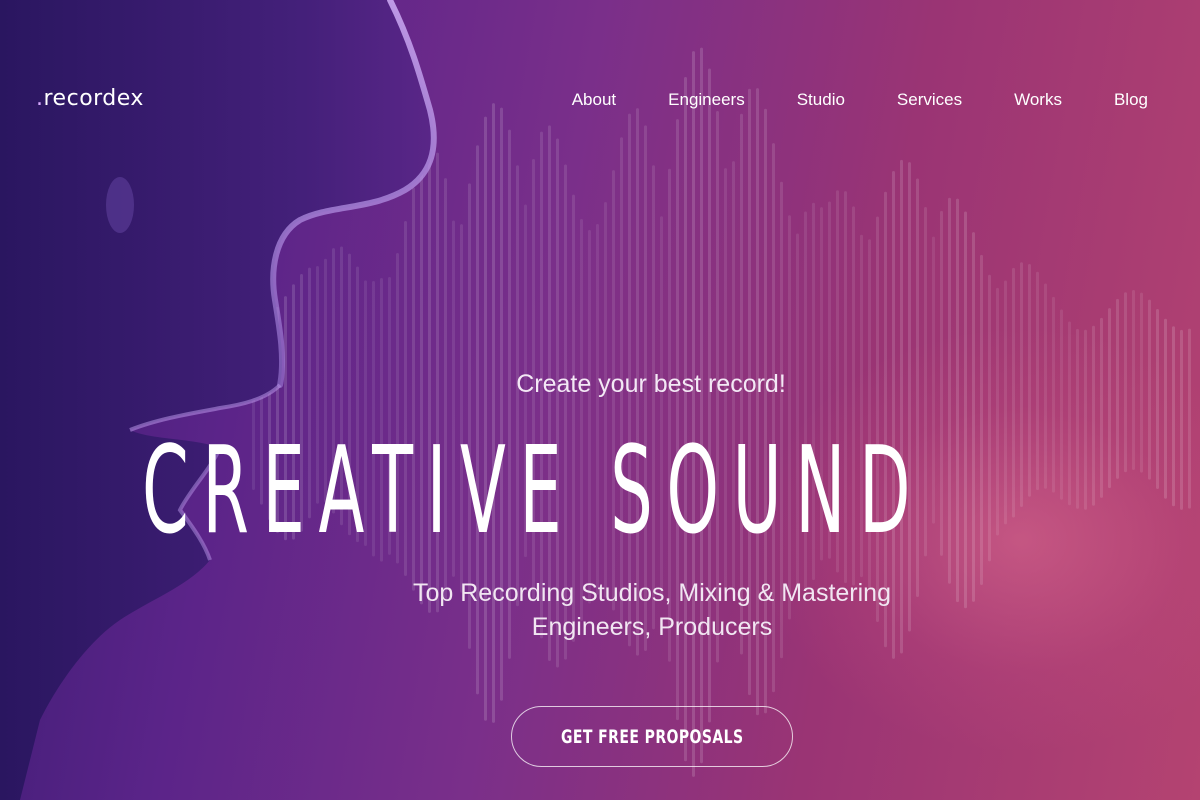 The width and height of the screenshot is (1200, 800). Describe the element at coordinates (93, 98) in the screenshot. I see `brand-name: recordex` at that location.